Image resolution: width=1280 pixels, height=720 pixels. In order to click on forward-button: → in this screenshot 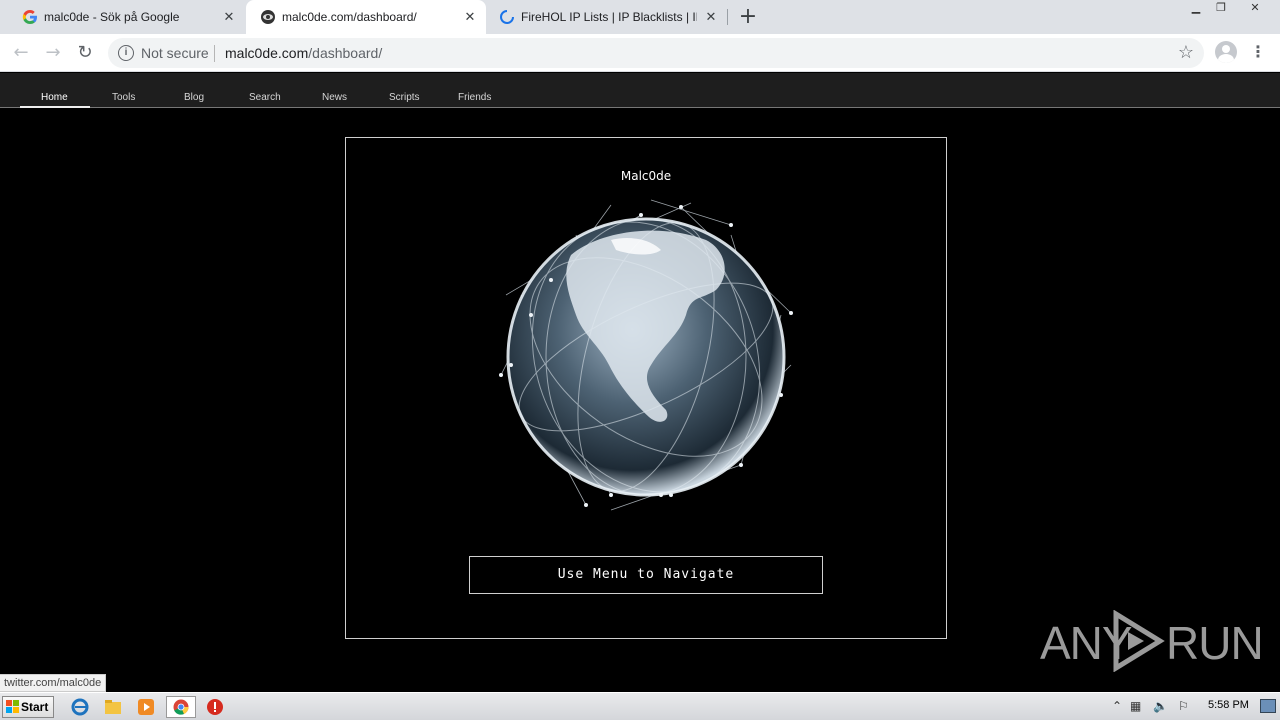, I will do `click(53, 53)`.